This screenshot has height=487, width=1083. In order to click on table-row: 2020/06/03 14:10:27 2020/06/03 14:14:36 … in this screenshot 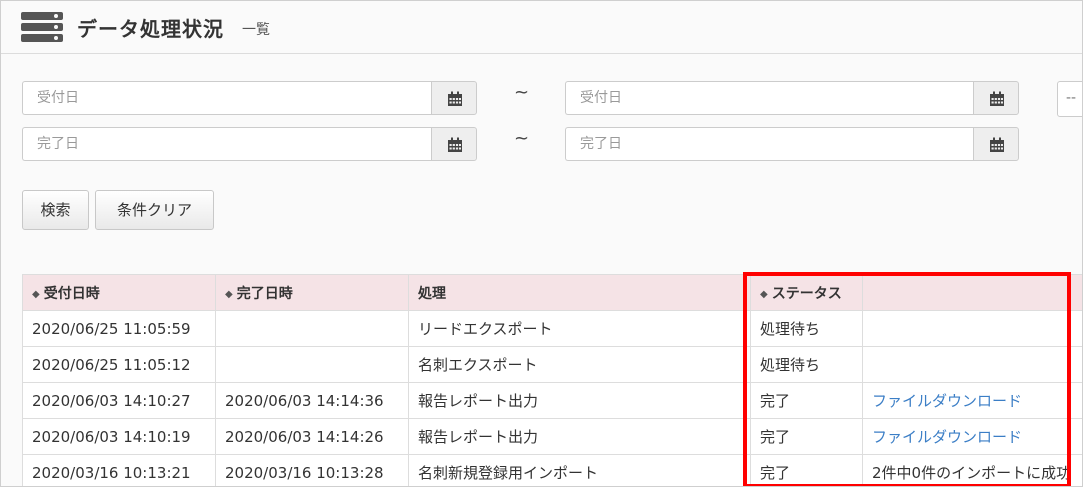, I will do `click(552, 400)`.